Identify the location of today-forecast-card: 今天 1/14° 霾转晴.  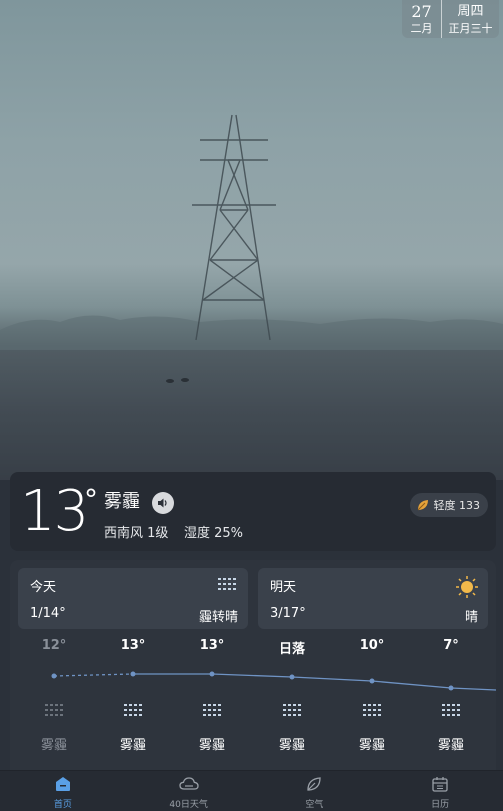
(133, 598).